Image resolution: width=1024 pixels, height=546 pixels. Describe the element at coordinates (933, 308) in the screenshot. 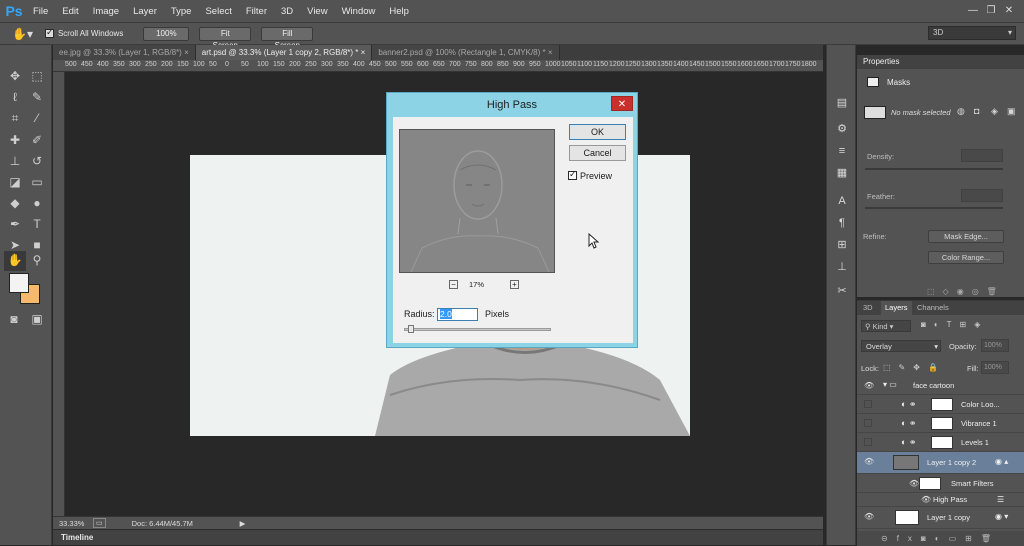

I see `tab-channels: Channels` at that location.